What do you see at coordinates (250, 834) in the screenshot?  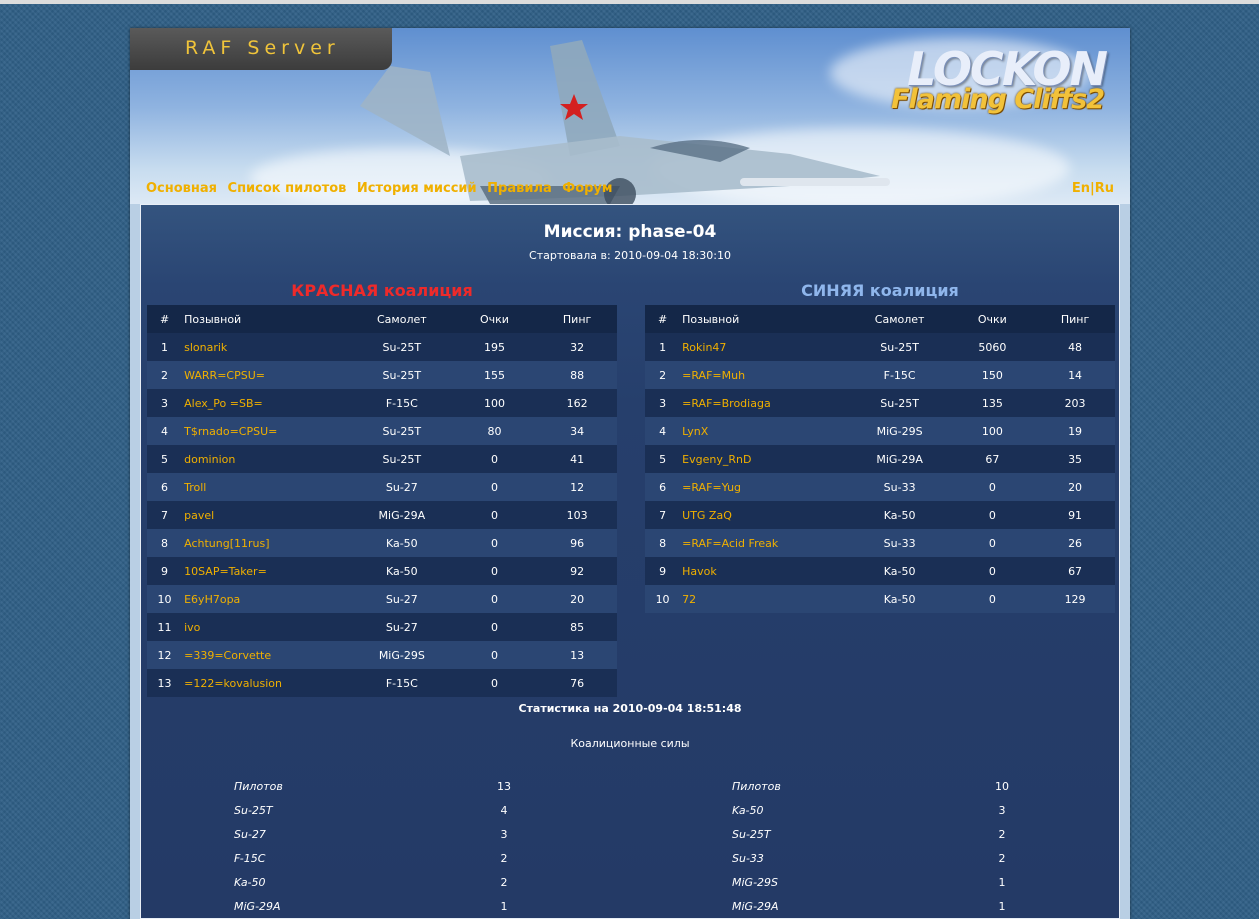 I see `forces-label: Su-27` at bounding box center [250, 834].